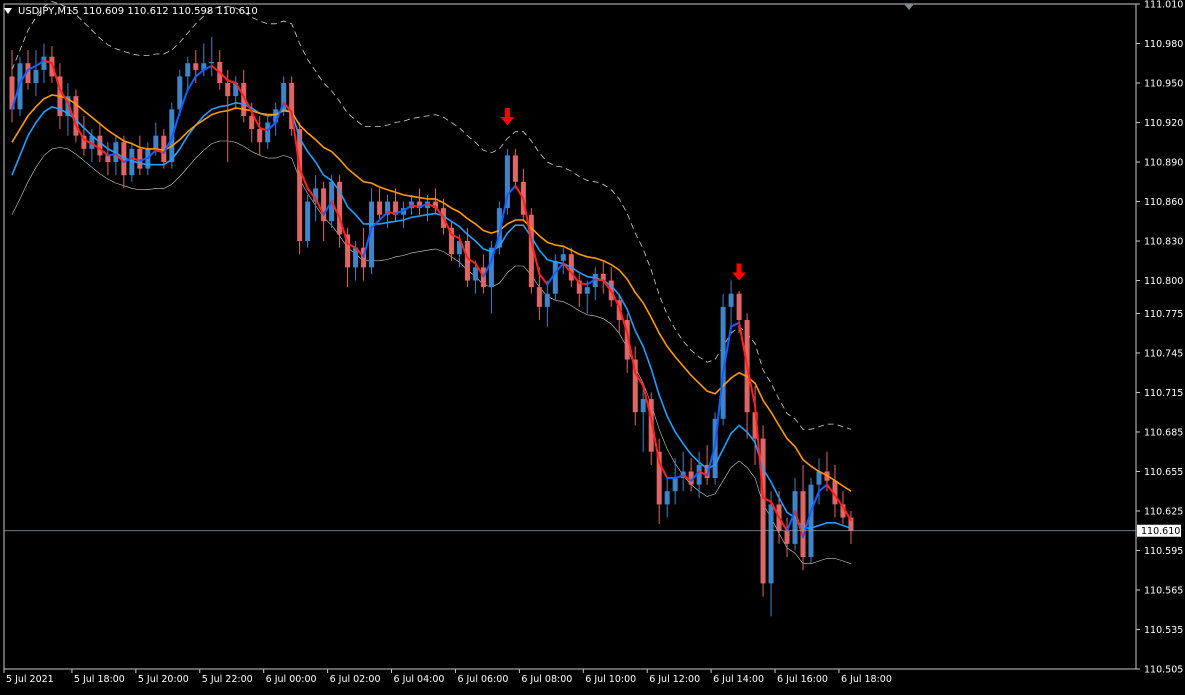  Describe the element at coordinates (48, 11) in the screenshot. I see `symbol-label: USDJPY,M15` at that location.